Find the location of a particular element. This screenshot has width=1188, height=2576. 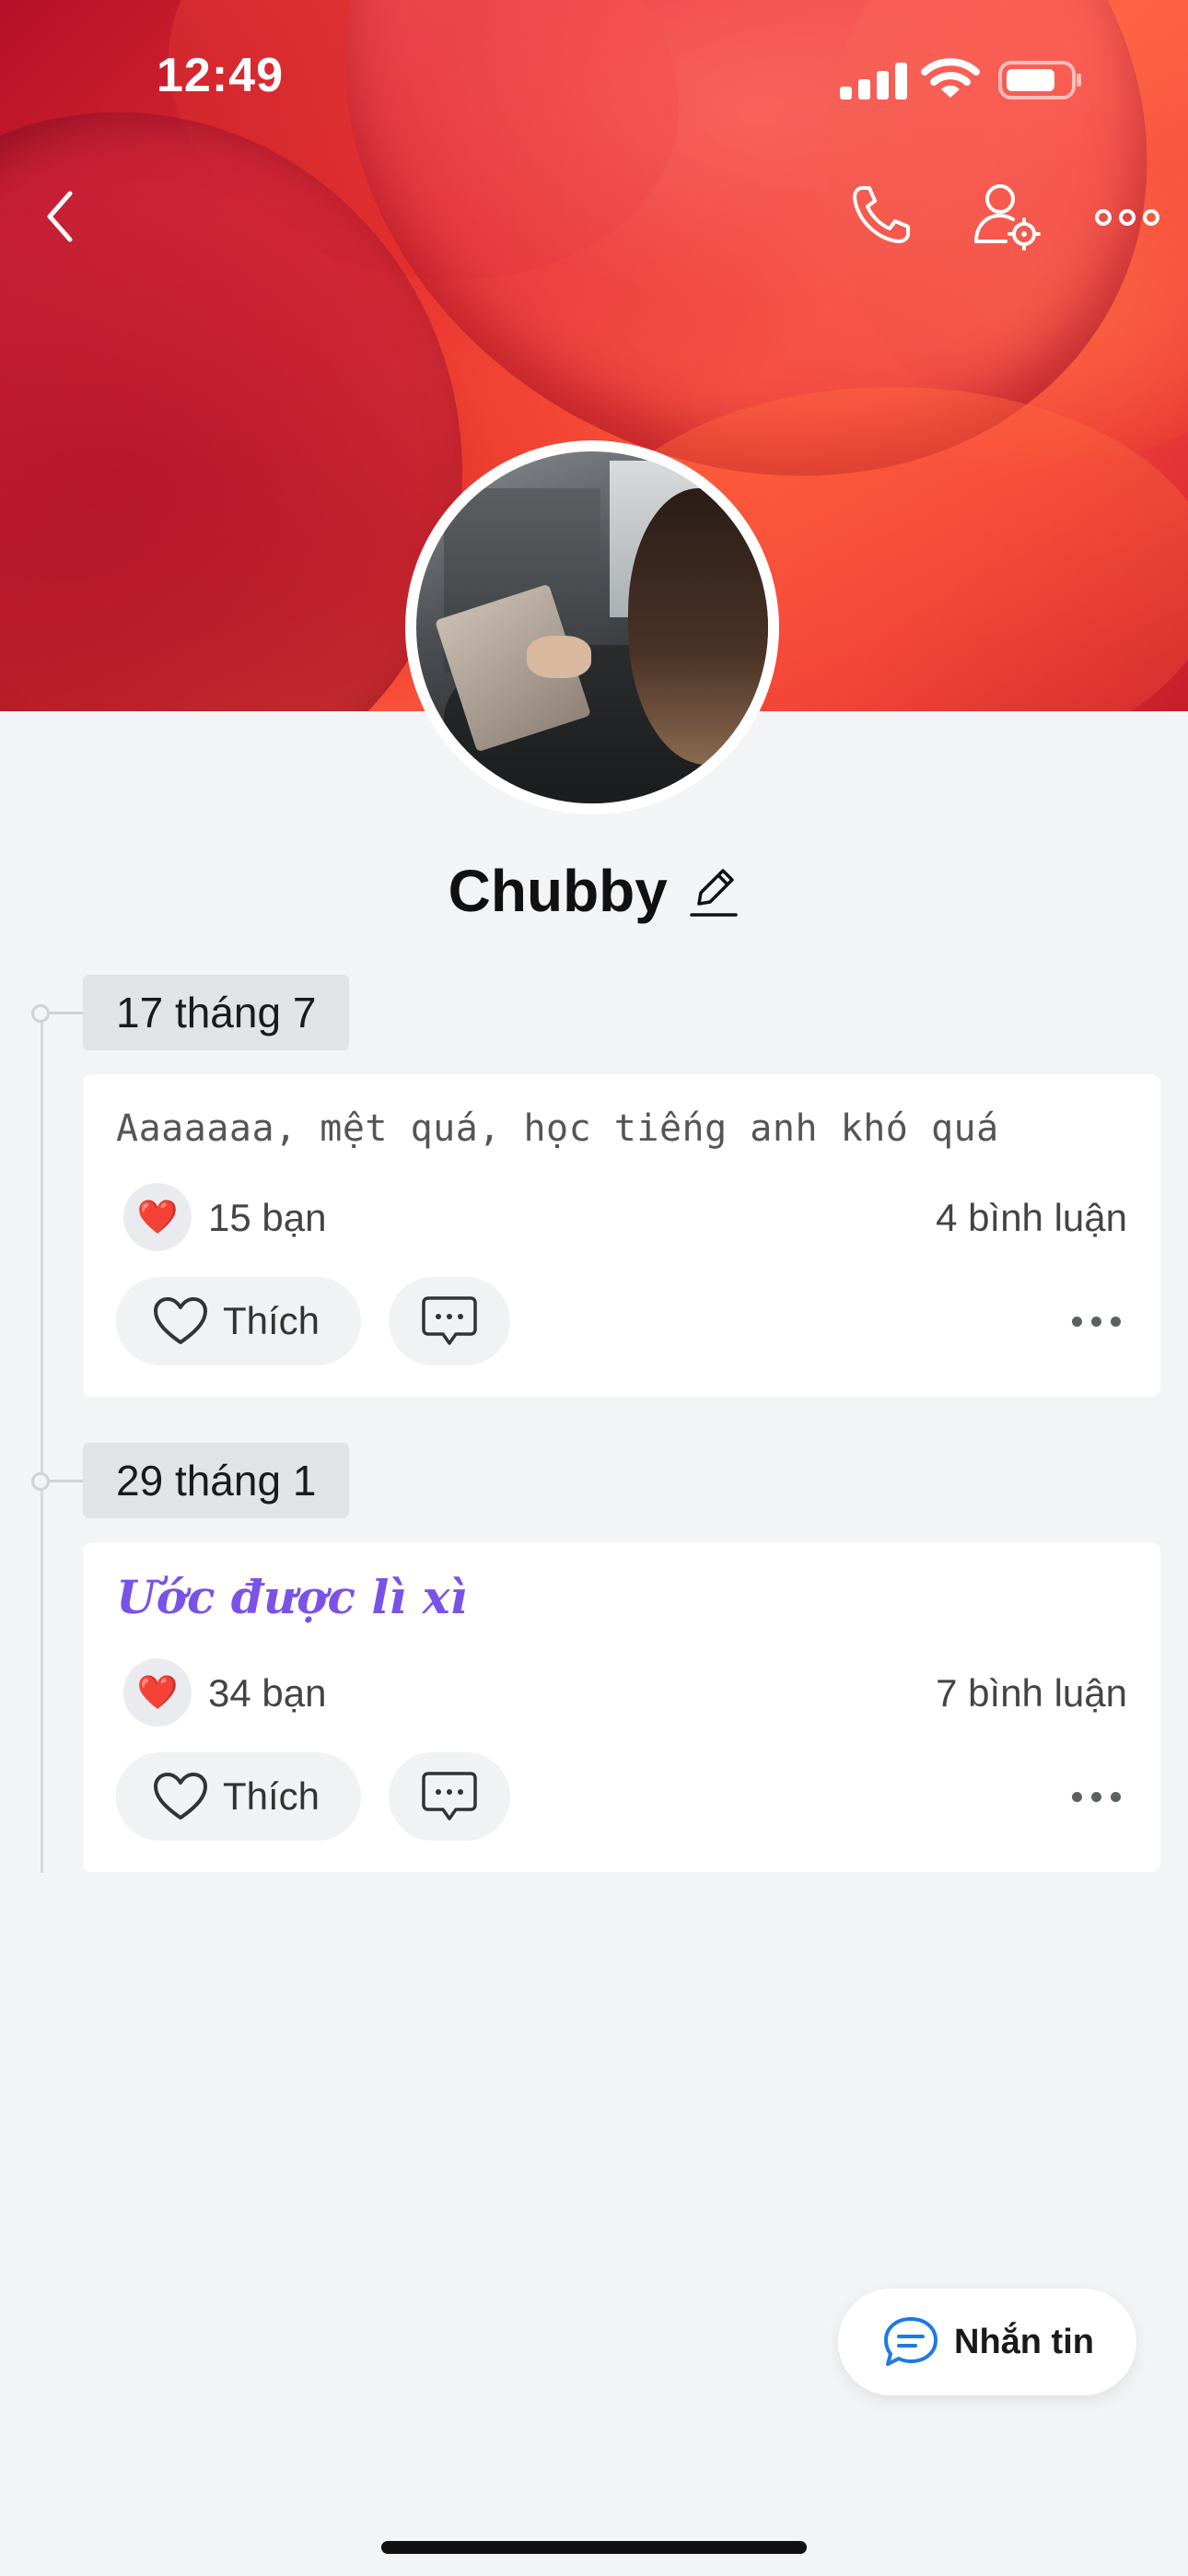

chat-bubble-icon is located at coordinates (911, 2341).